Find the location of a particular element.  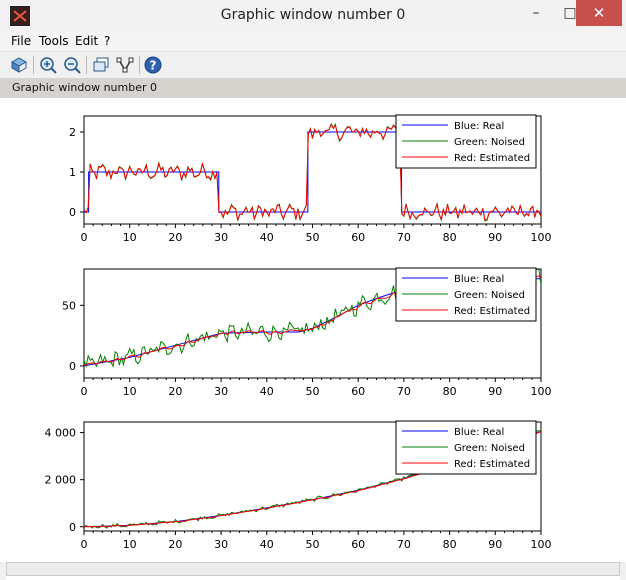

rotate-button is located at coordinates (19, 65).